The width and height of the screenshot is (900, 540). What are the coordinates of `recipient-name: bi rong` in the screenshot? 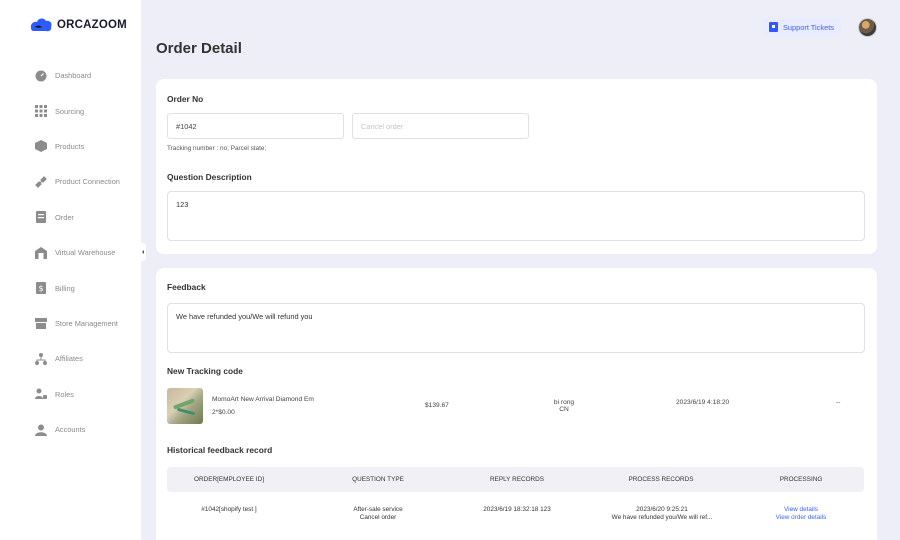 It's located at (564, 402).